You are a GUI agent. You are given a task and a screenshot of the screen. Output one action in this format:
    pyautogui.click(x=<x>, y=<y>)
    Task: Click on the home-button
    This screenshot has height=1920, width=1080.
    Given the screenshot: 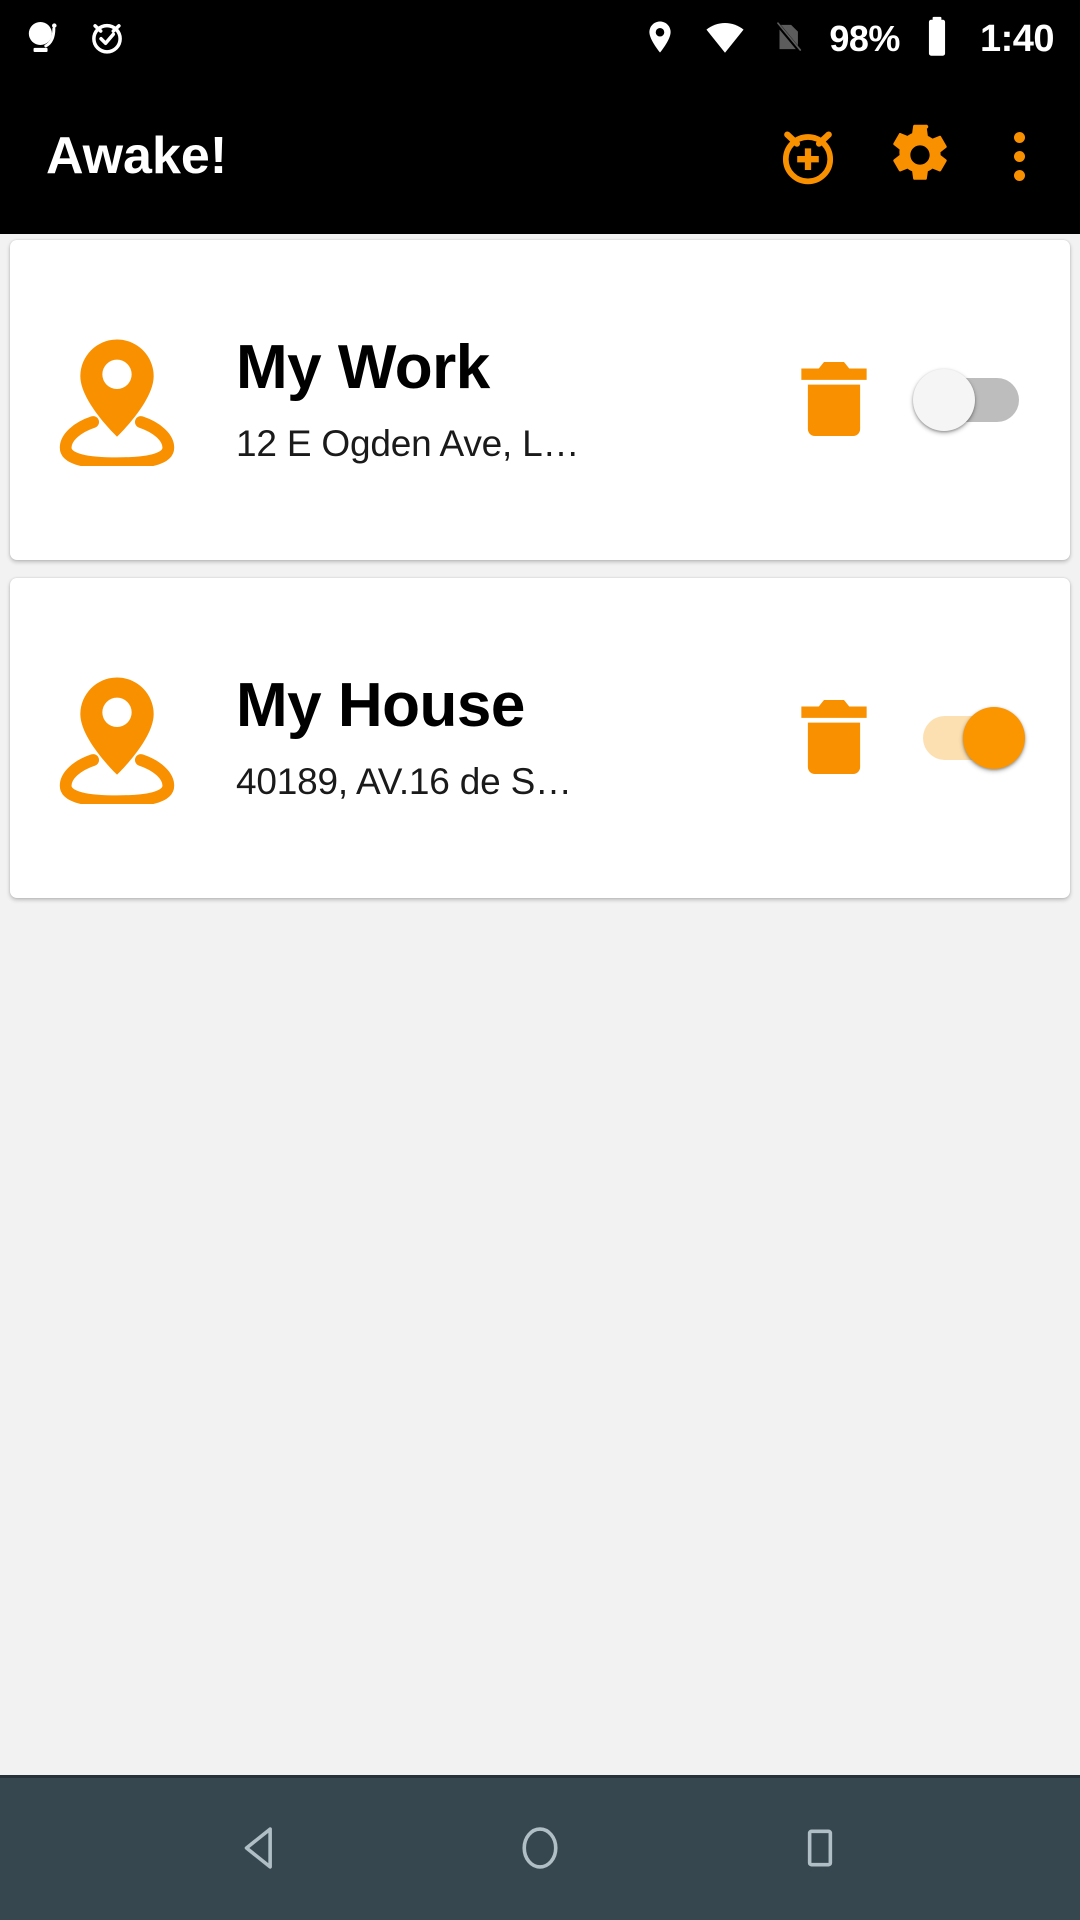 What is the action you would take?
    pyautogui.click(x=540, y=1848)
    